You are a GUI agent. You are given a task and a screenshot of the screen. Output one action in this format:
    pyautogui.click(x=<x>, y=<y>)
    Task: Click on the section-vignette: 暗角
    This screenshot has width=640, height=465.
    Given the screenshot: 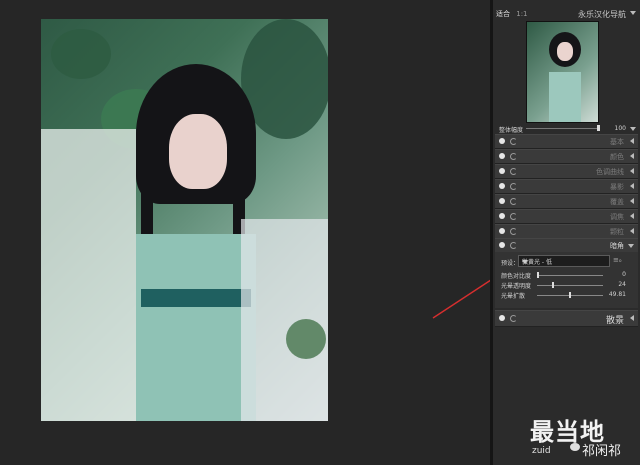 What is the action you would take?
    pyautogui.click(x=566, y=245)
    